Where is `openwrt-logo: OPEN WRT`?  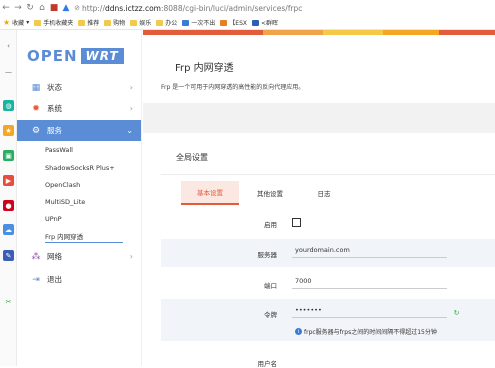 openwrt-logo: OPEN WRT is located at coordinates (75, 56).